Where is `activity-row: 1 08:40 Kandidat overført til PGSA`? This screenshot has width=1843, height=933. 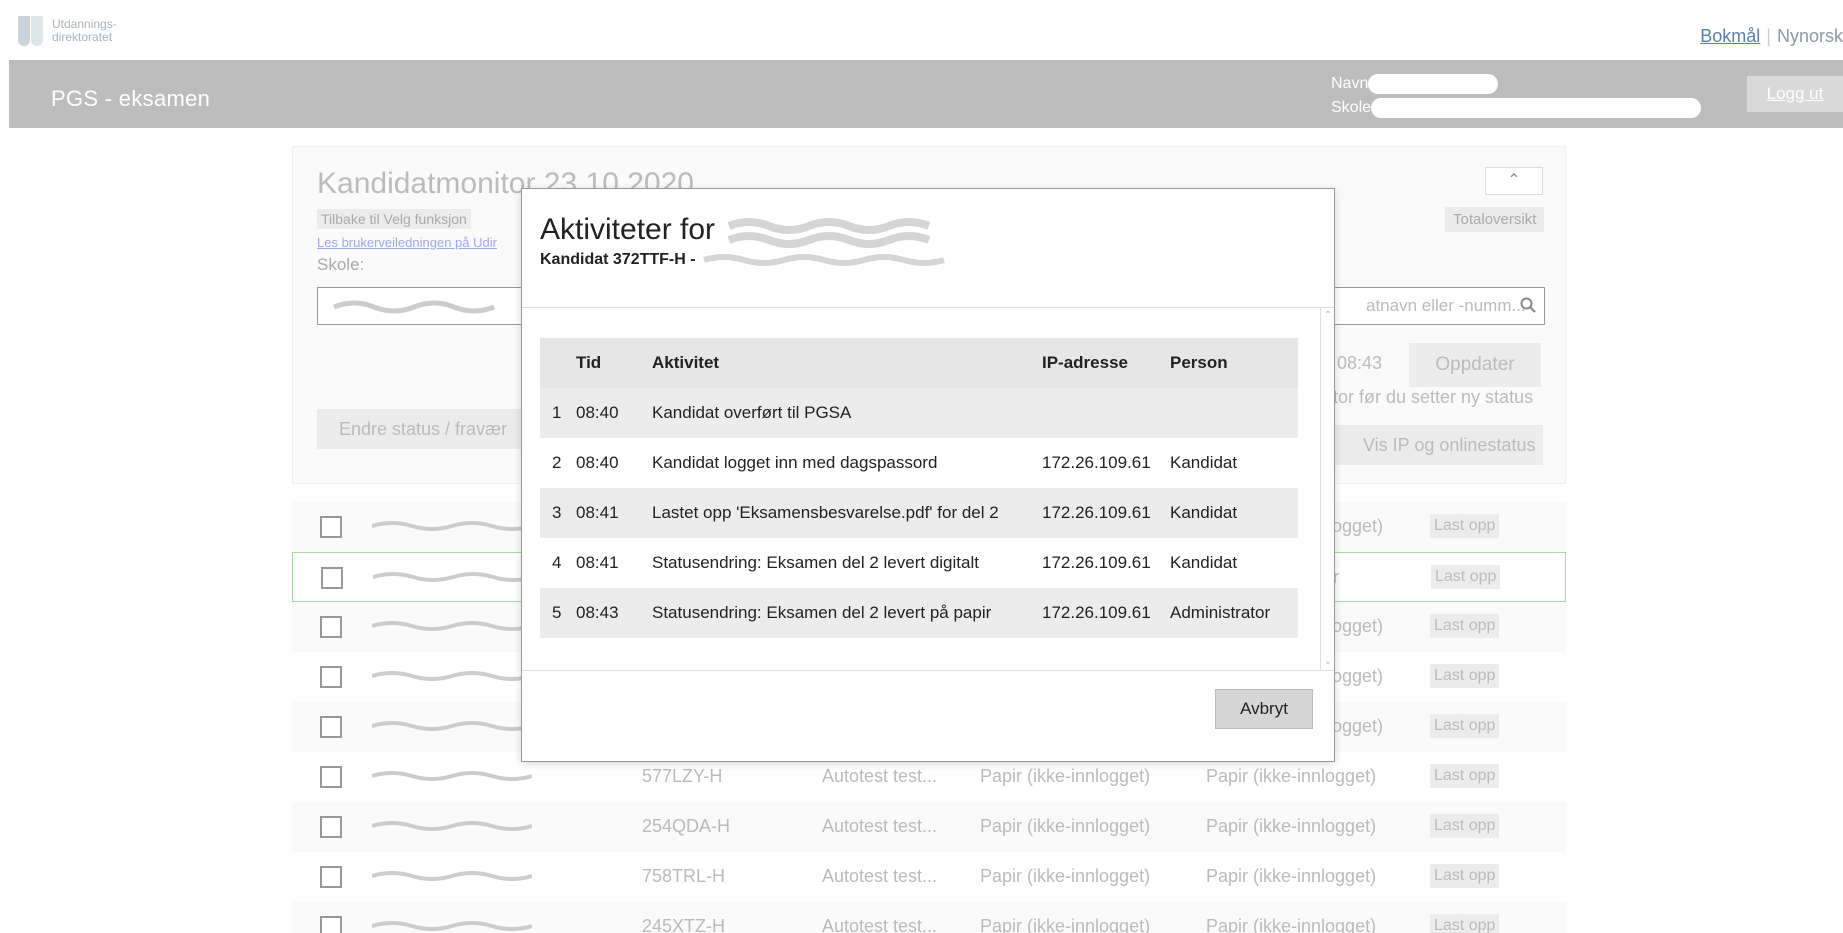 activity-row: 1 08:40 Kandidat overført til PGSA is located at coordinates (919, 413).